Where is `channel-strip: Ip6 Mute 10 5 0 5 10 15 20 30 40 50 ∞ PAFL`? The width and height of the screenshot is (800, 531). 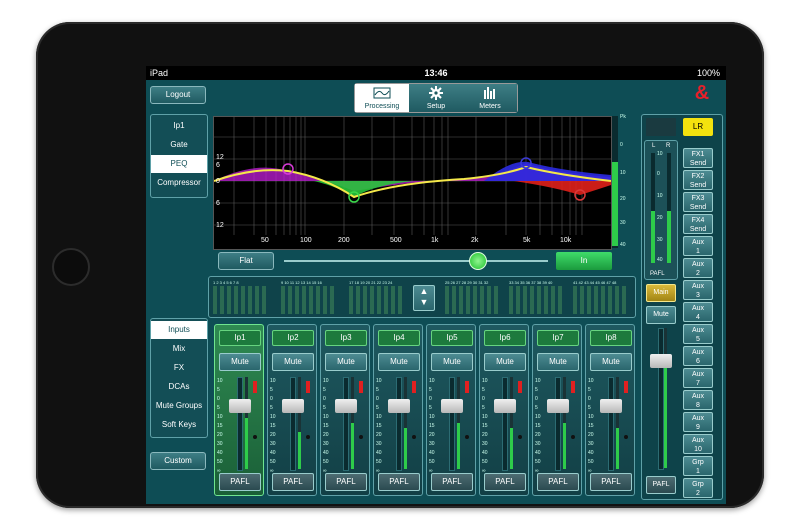 channel-strip: Ip6 Mute 10 5 0 5 10 15 20 30 40 50 ∞ PAFL is located at coordinates (504, 410).